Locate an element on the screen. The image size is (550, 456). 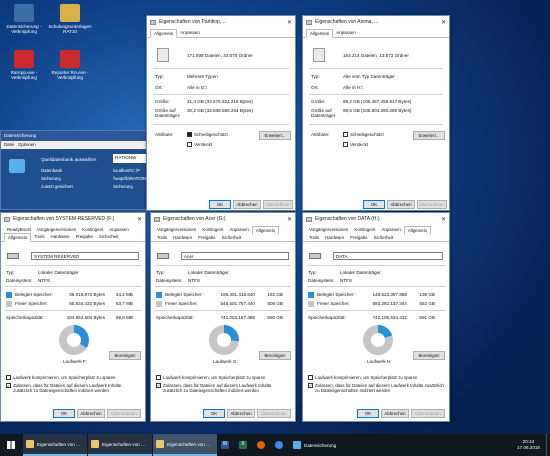
taskbar-app-firefox is located at coordinates (262, 445).